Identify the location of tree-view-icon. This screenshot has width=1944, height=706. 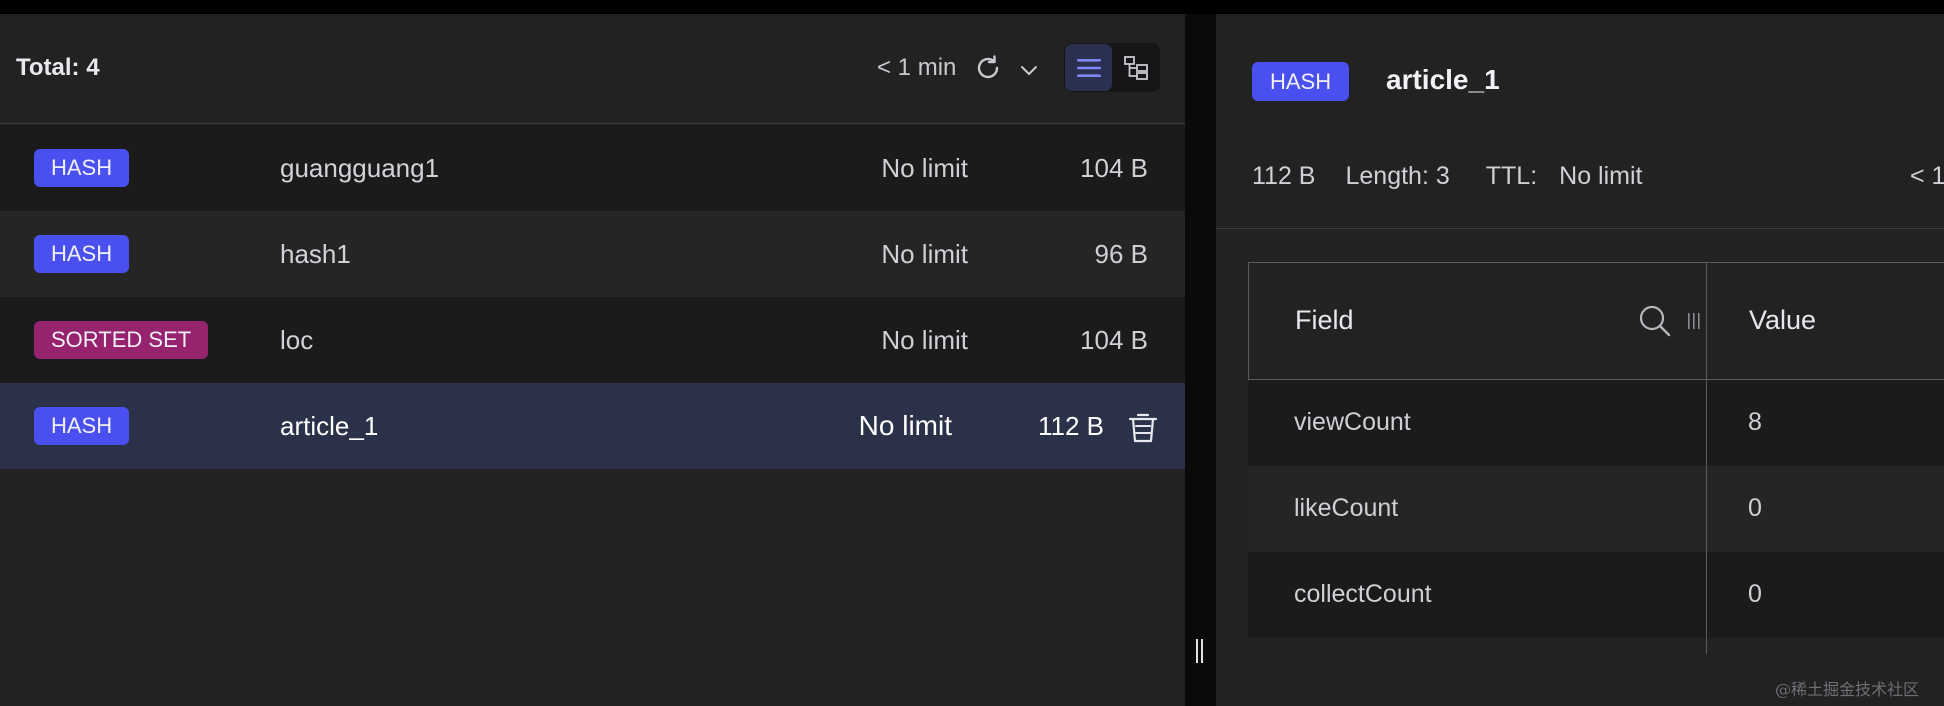
(1135, 67).